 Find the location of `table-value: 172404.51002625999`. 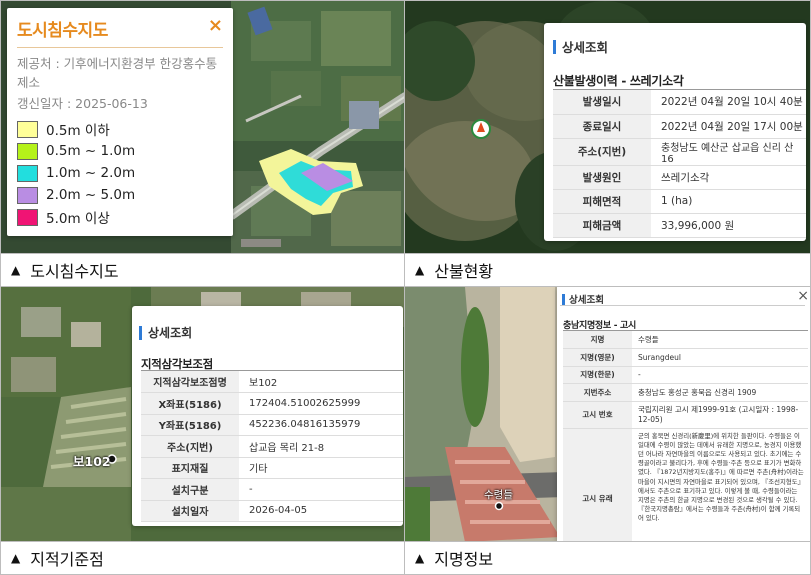

table-value: 172404.51002625999 is located at coordinates (321, 403).